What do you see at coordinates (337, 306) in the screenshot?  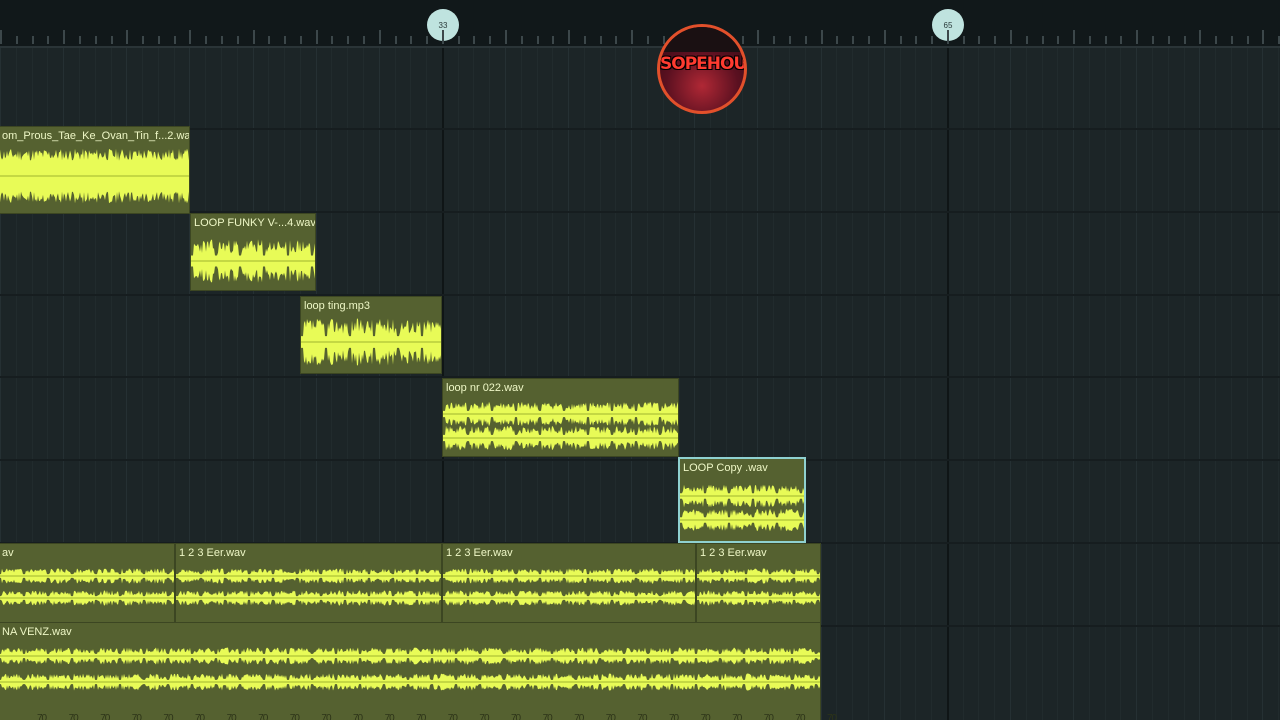 I see `clip-label: loop ting.mp3` at bounding box center [337, 306].